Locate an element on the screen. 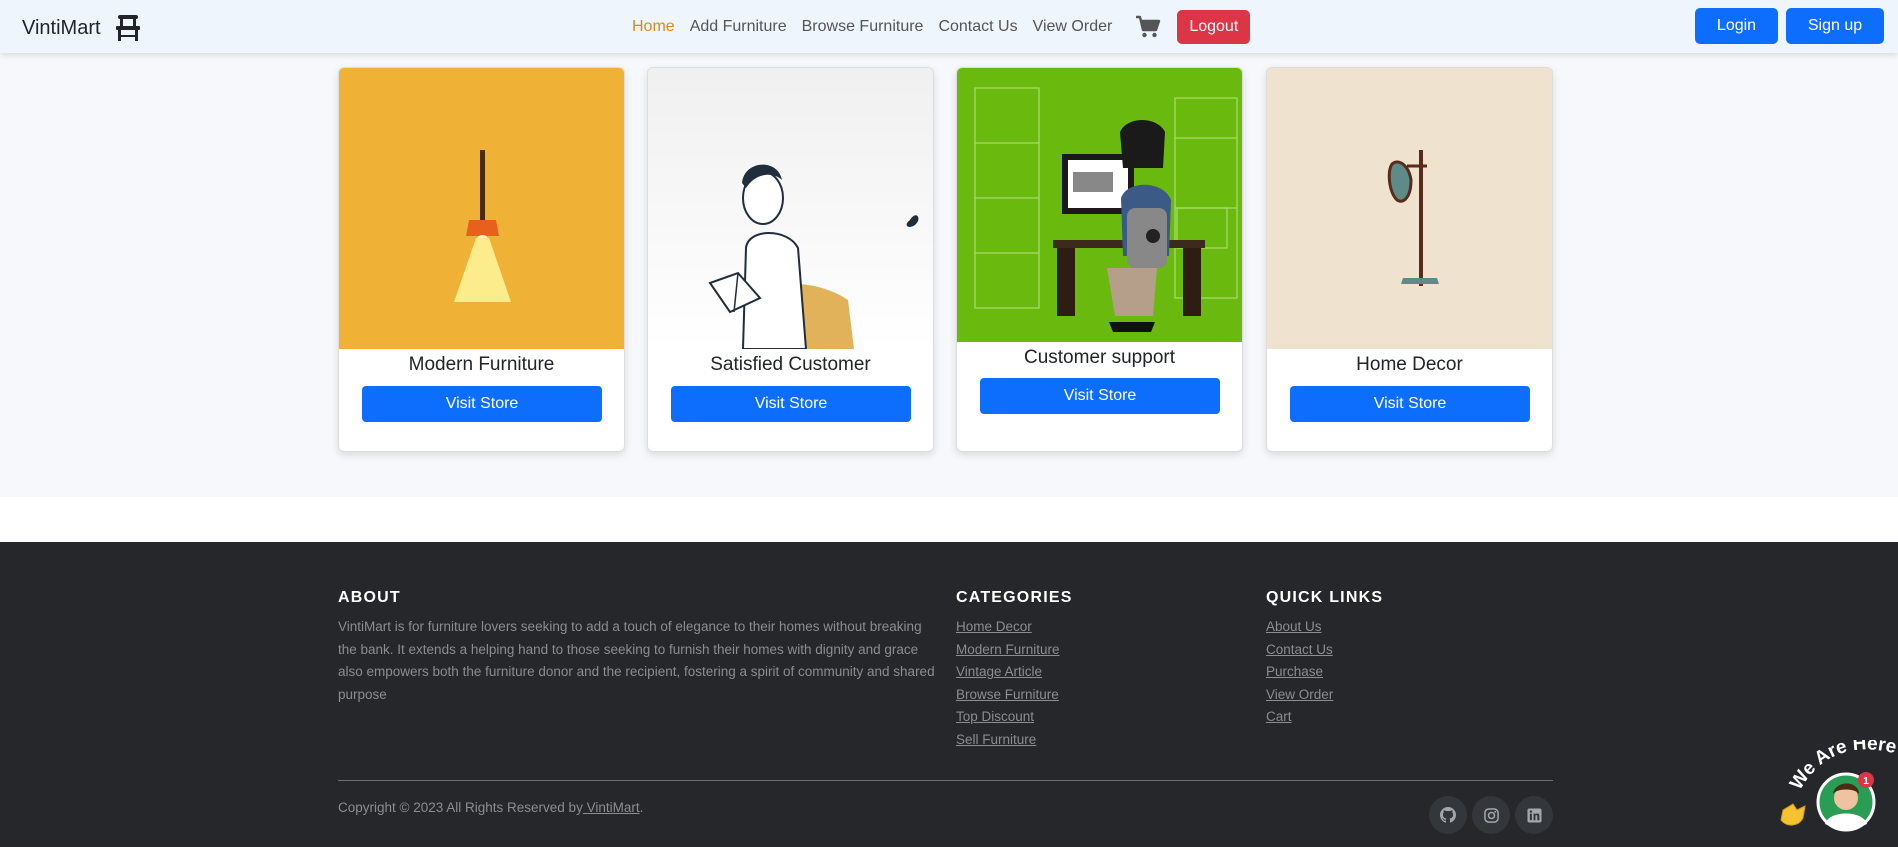 This screenshot has width=1898, height=847. chat-widget: We Are Here! 1 is located at coordinates (1831, 780).